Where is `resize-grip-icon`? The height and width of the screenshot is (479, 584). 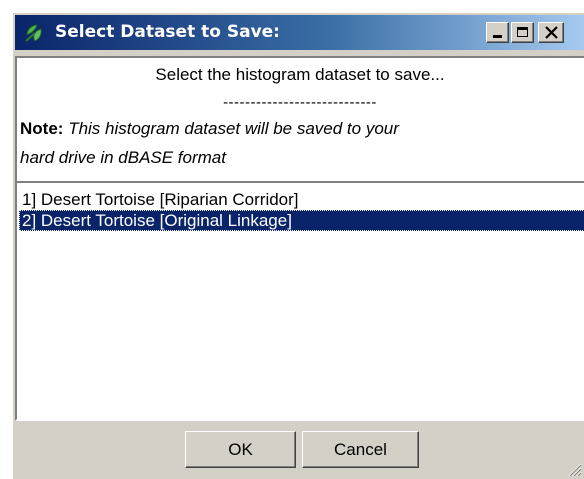
resize-grip-icon is located at coordinates (573, 468).